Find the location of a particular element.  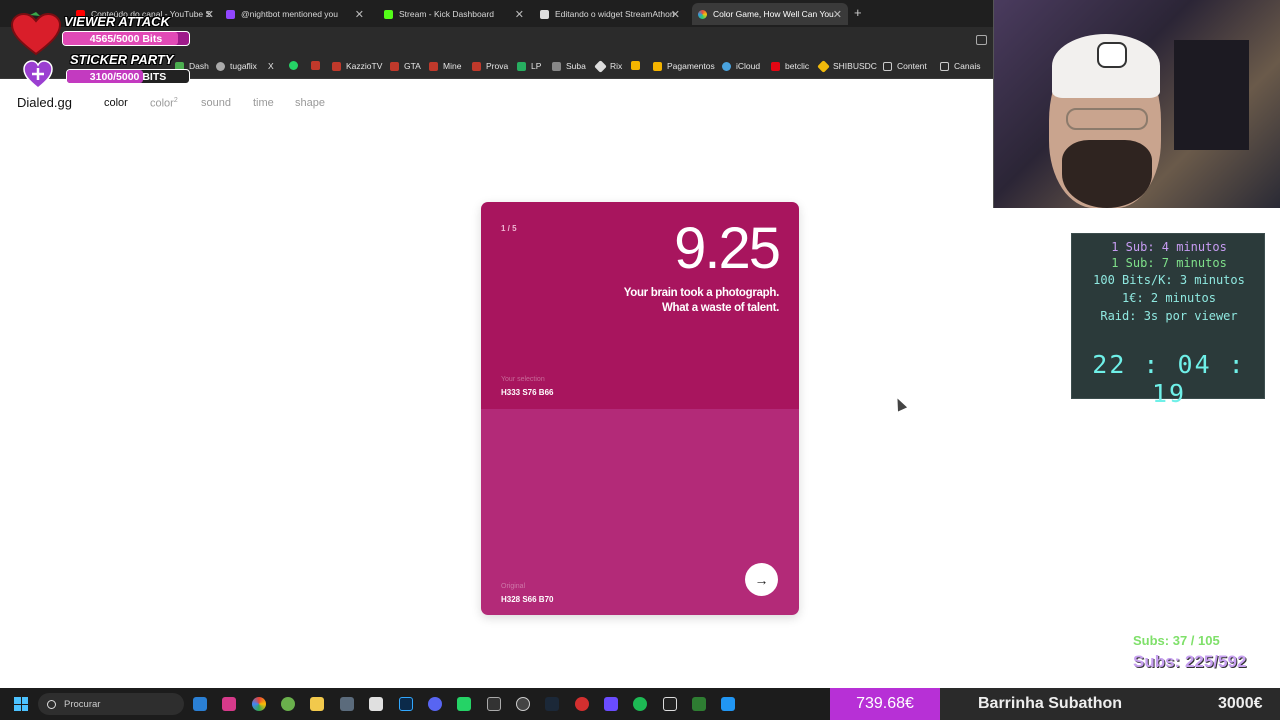

windows-taskbar: Procurar 739.68€ Barrinha Subathon 3000€ is located at coordinates (640, 704).